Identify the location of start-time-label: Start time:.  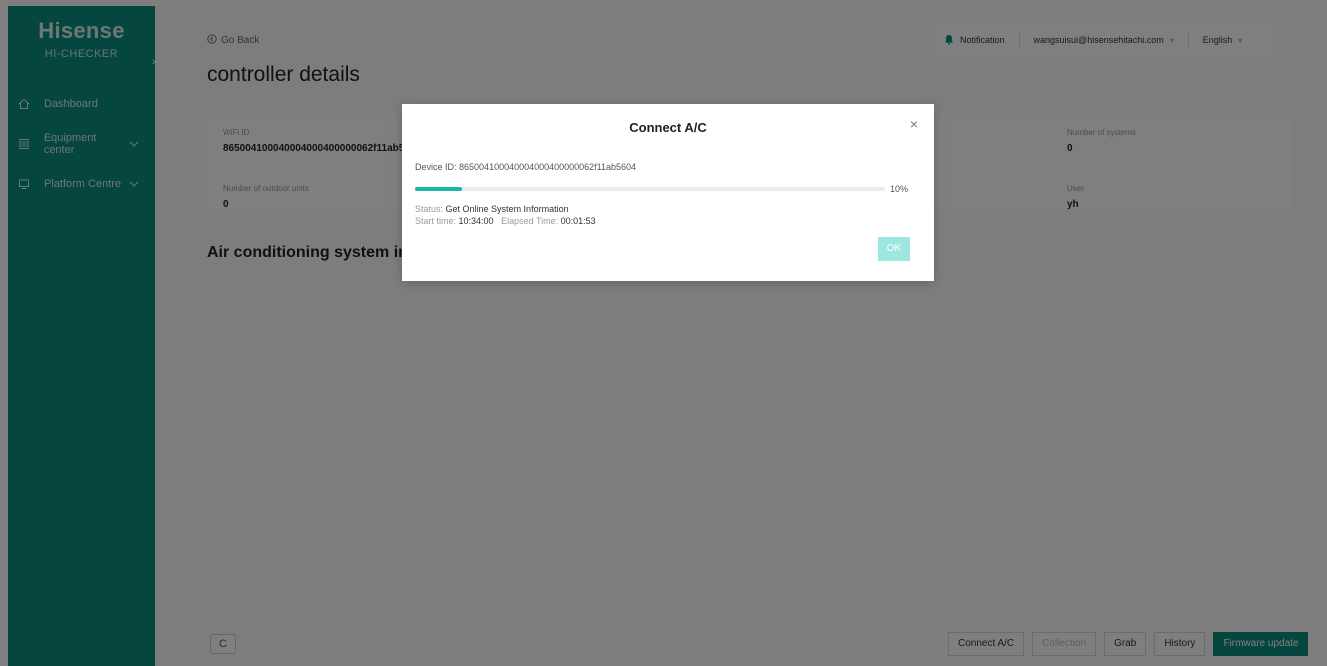
(436, 221).